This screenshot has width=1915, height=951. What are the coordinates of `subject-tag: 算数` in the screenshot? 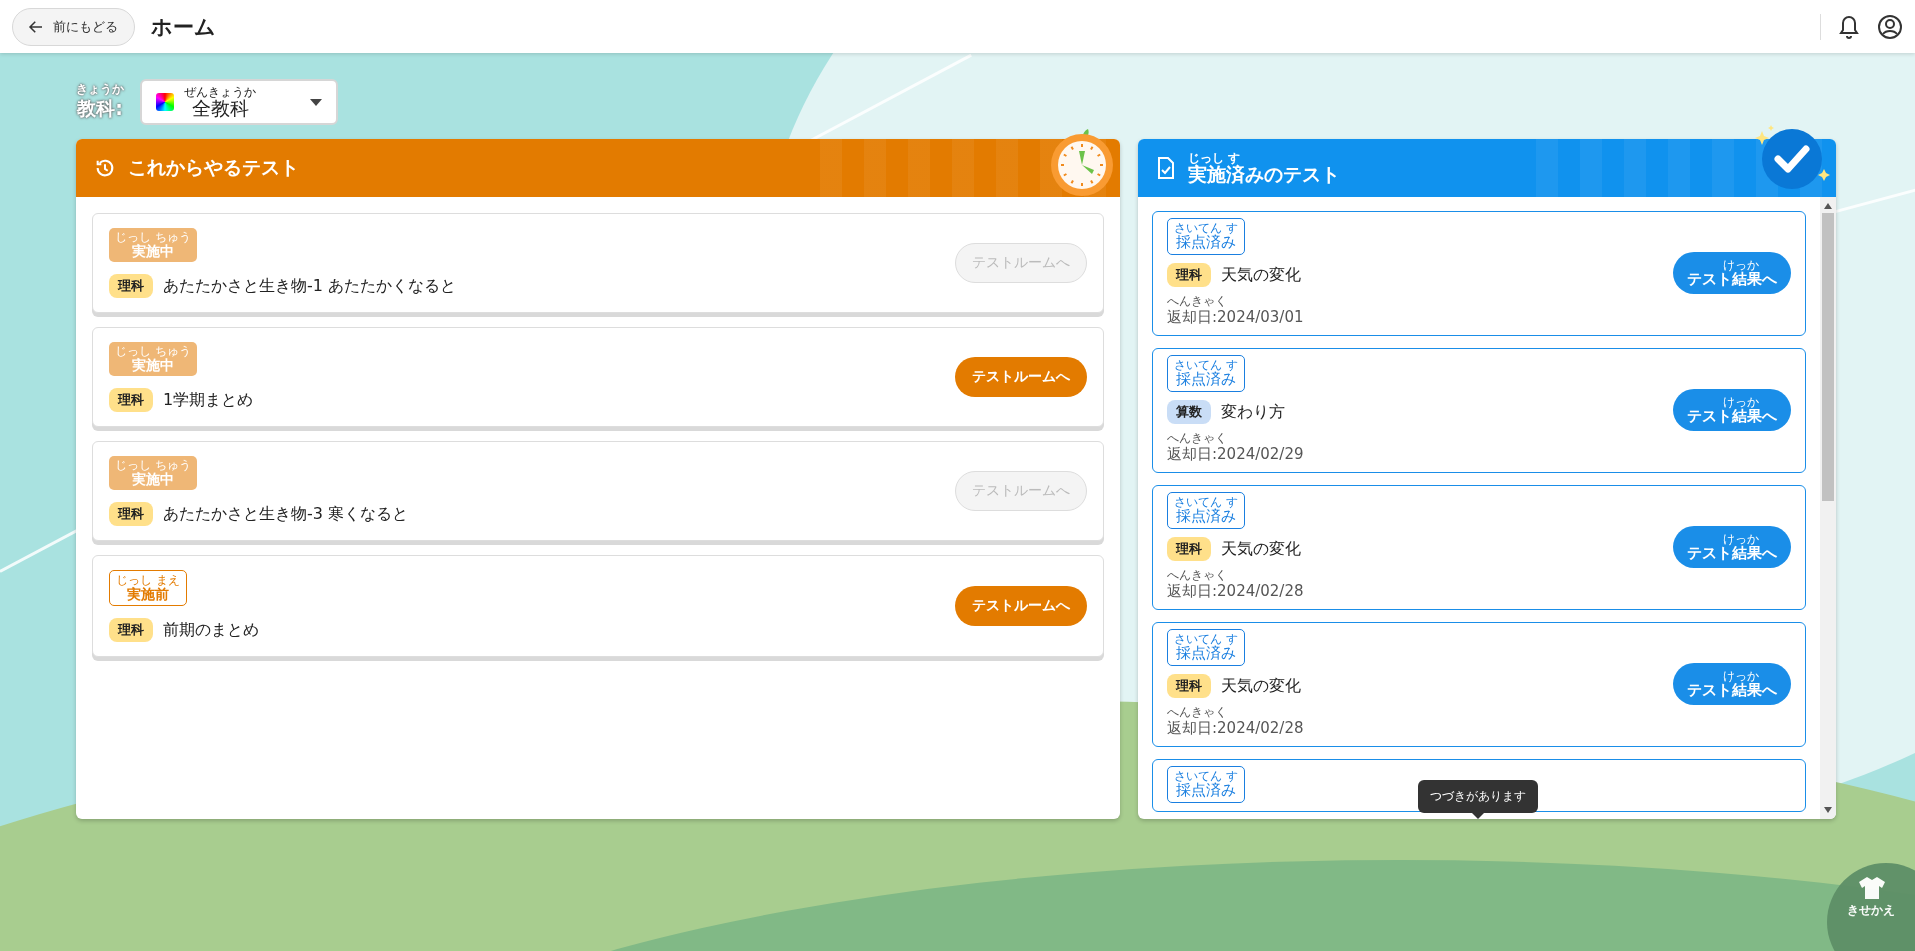 It's located at (1189, 412).